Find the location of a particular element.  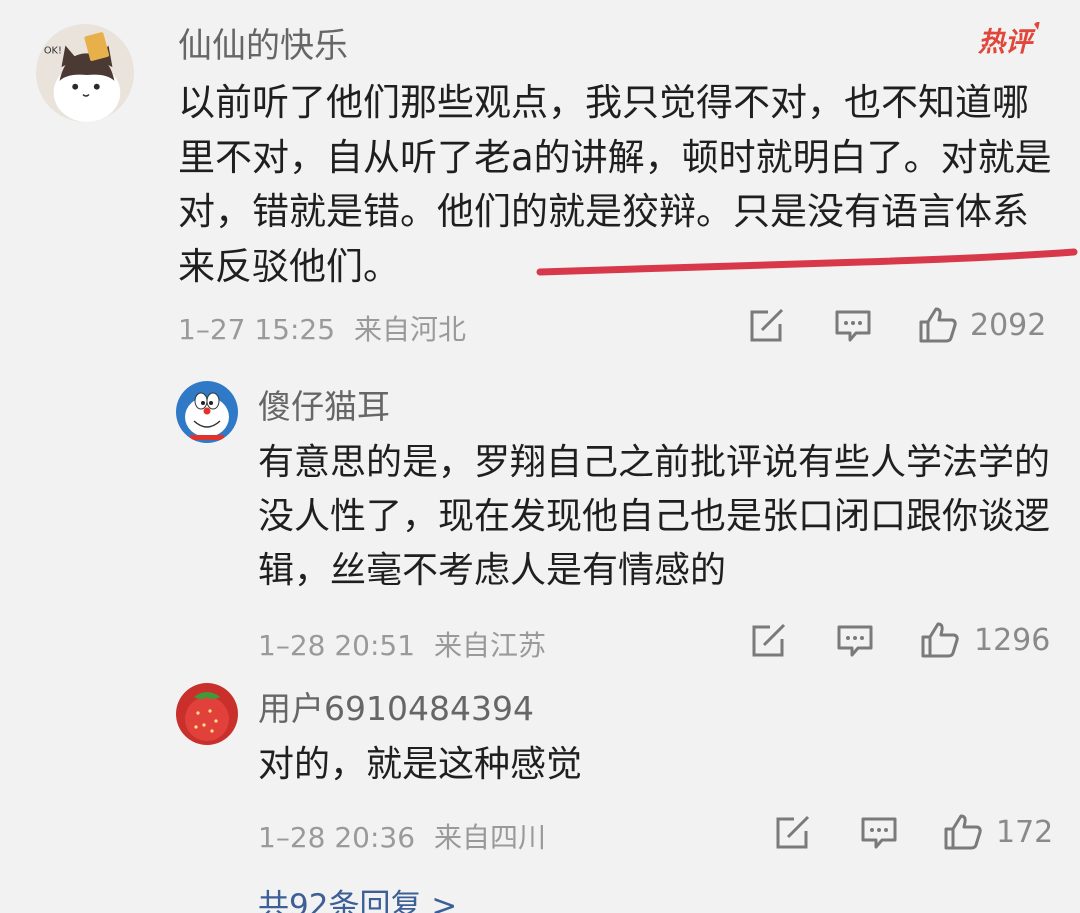

commenter-username: 仙仙的快乐 is located at coordinates (263, 42).